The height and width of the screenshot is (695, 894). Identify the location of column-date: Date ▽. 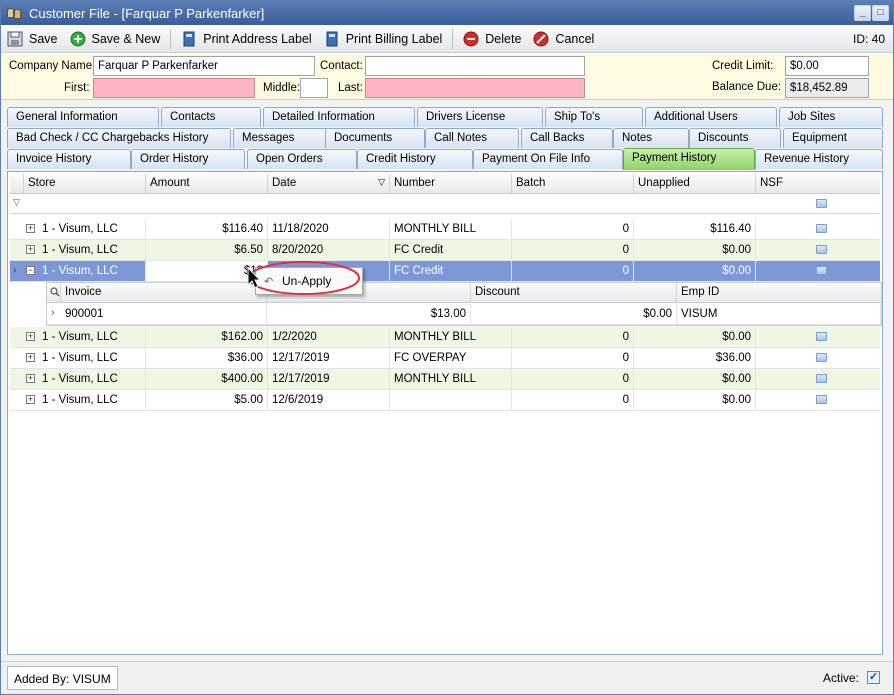
(329, 183).